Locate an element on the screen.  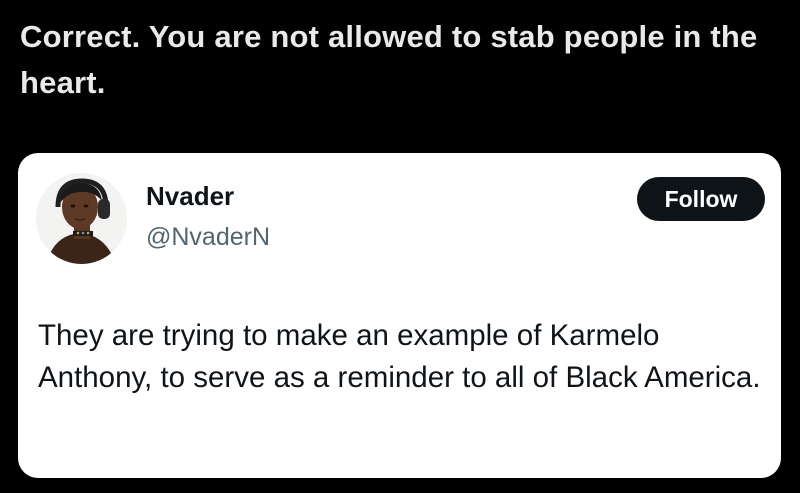
avatar is located at coordinates (81, 218).